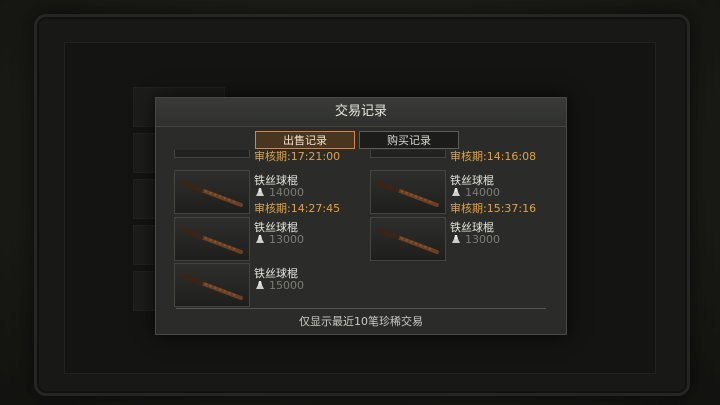 The image size is (720, 405). I want to click on tab-sell-records: 出售记录, so click(305, 140).